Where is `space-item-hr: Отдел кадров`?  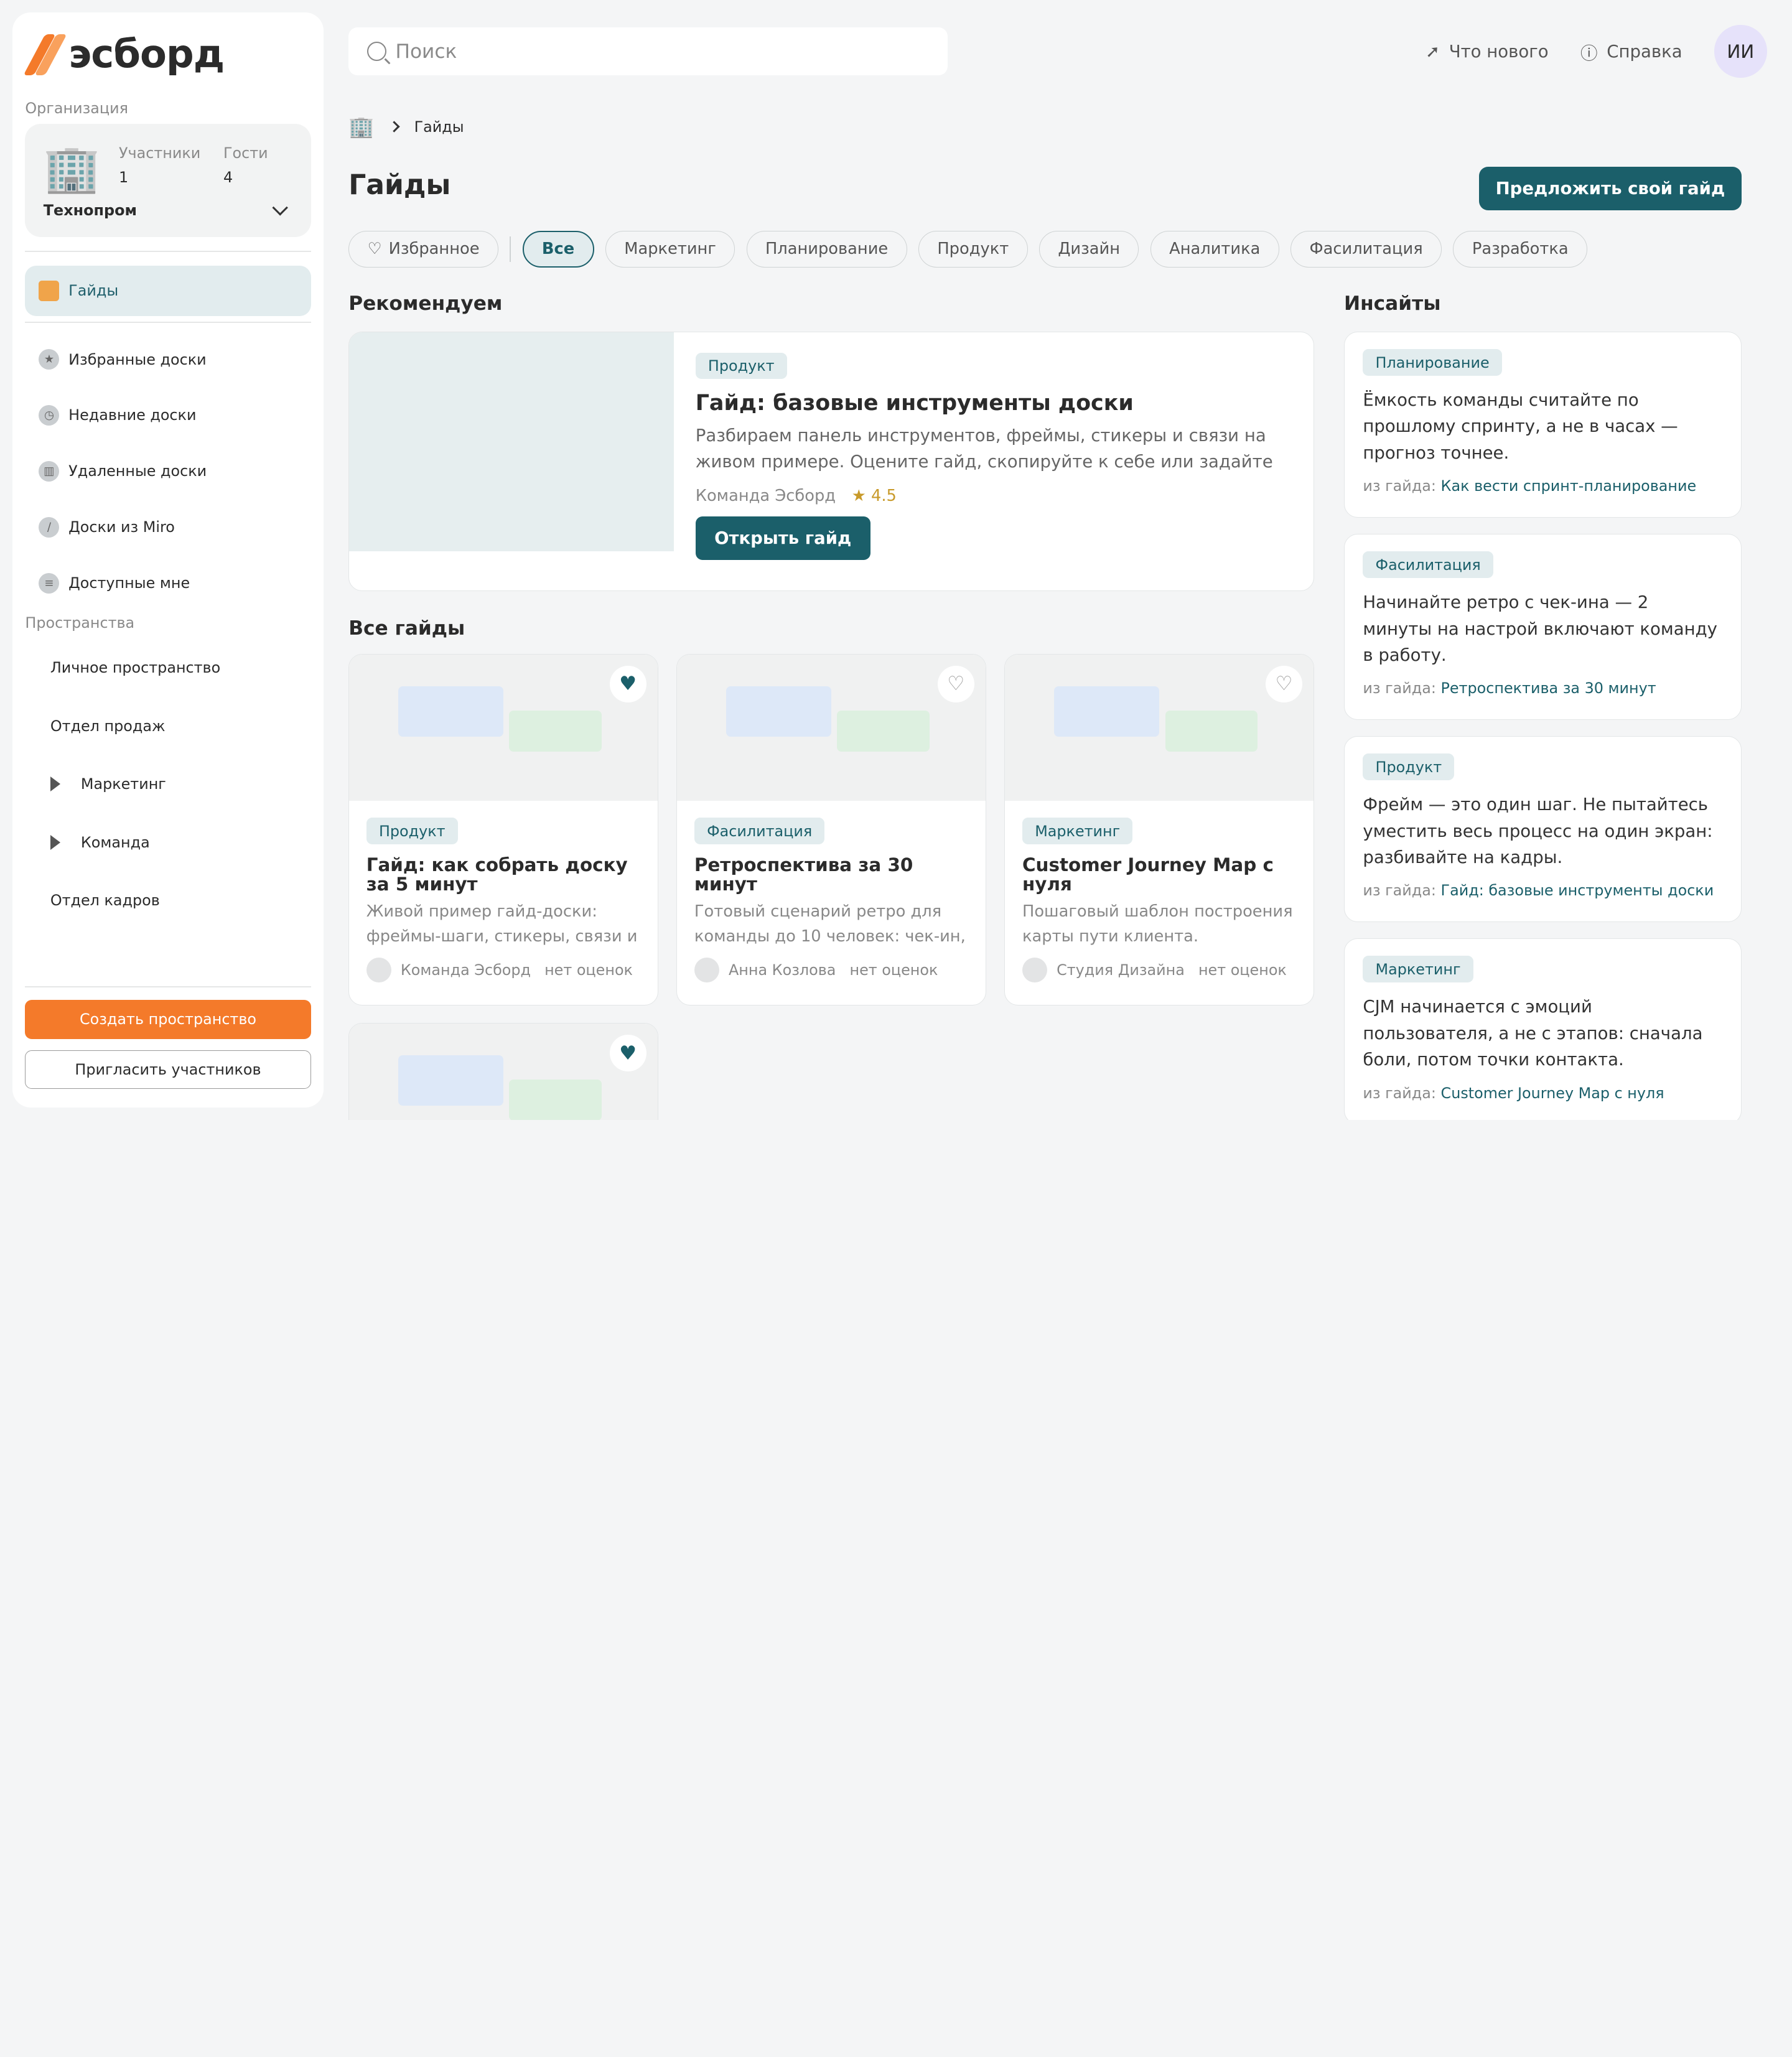 space-item-hr: Отдел кадров is located at coordinates (167, 901).